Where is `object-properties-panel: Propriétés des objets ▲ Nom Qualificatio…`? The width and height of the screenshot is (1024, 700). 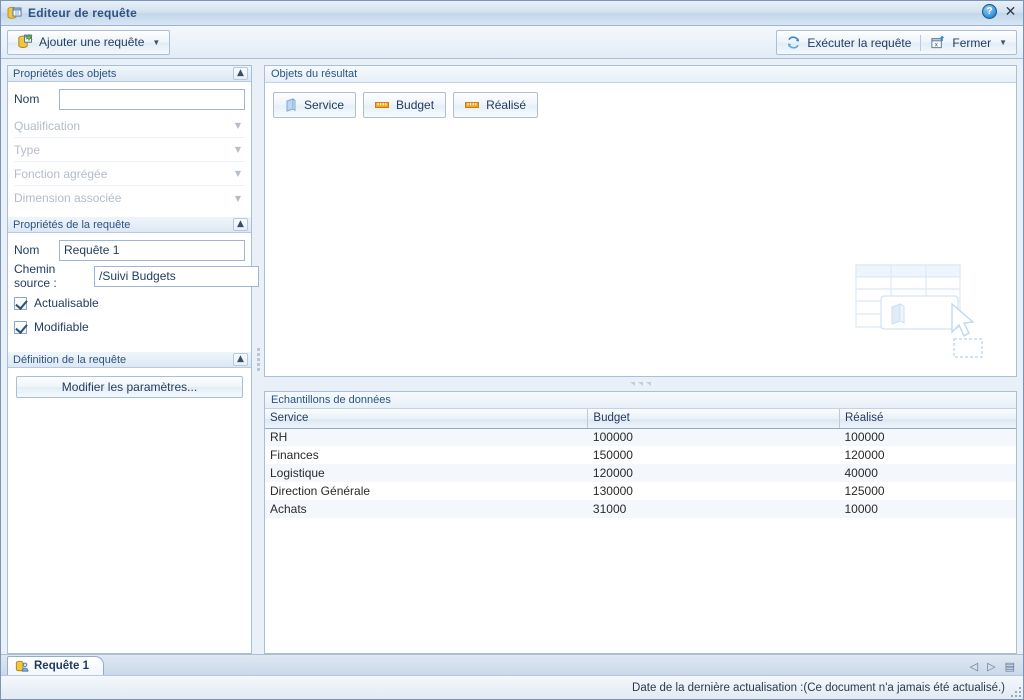 object-properties-panel: Propriétés des objets ▲ Nom Qualificatio… is located at coordinates (129, 141).